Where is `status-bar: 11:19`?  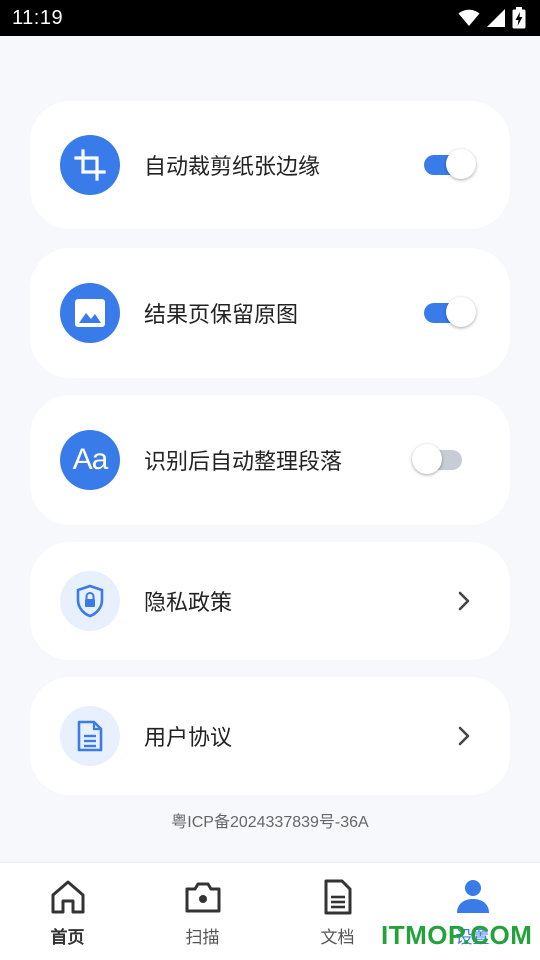
status-bar: 11:19 is located at coordinates (270, 18).